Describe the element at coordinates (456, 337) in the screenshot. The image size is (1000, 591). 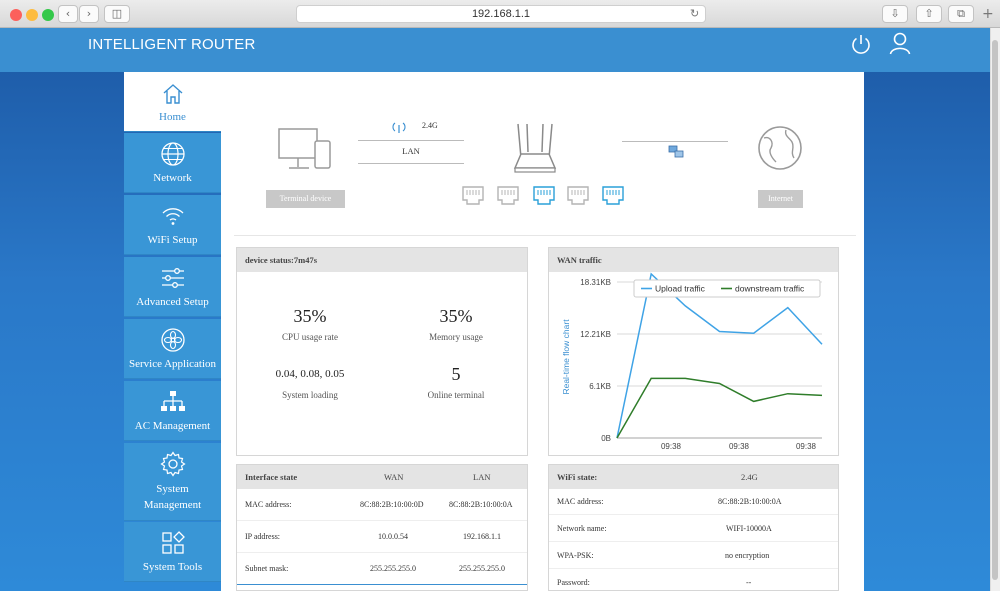
I see `memory-label: Memory usage` at that location.